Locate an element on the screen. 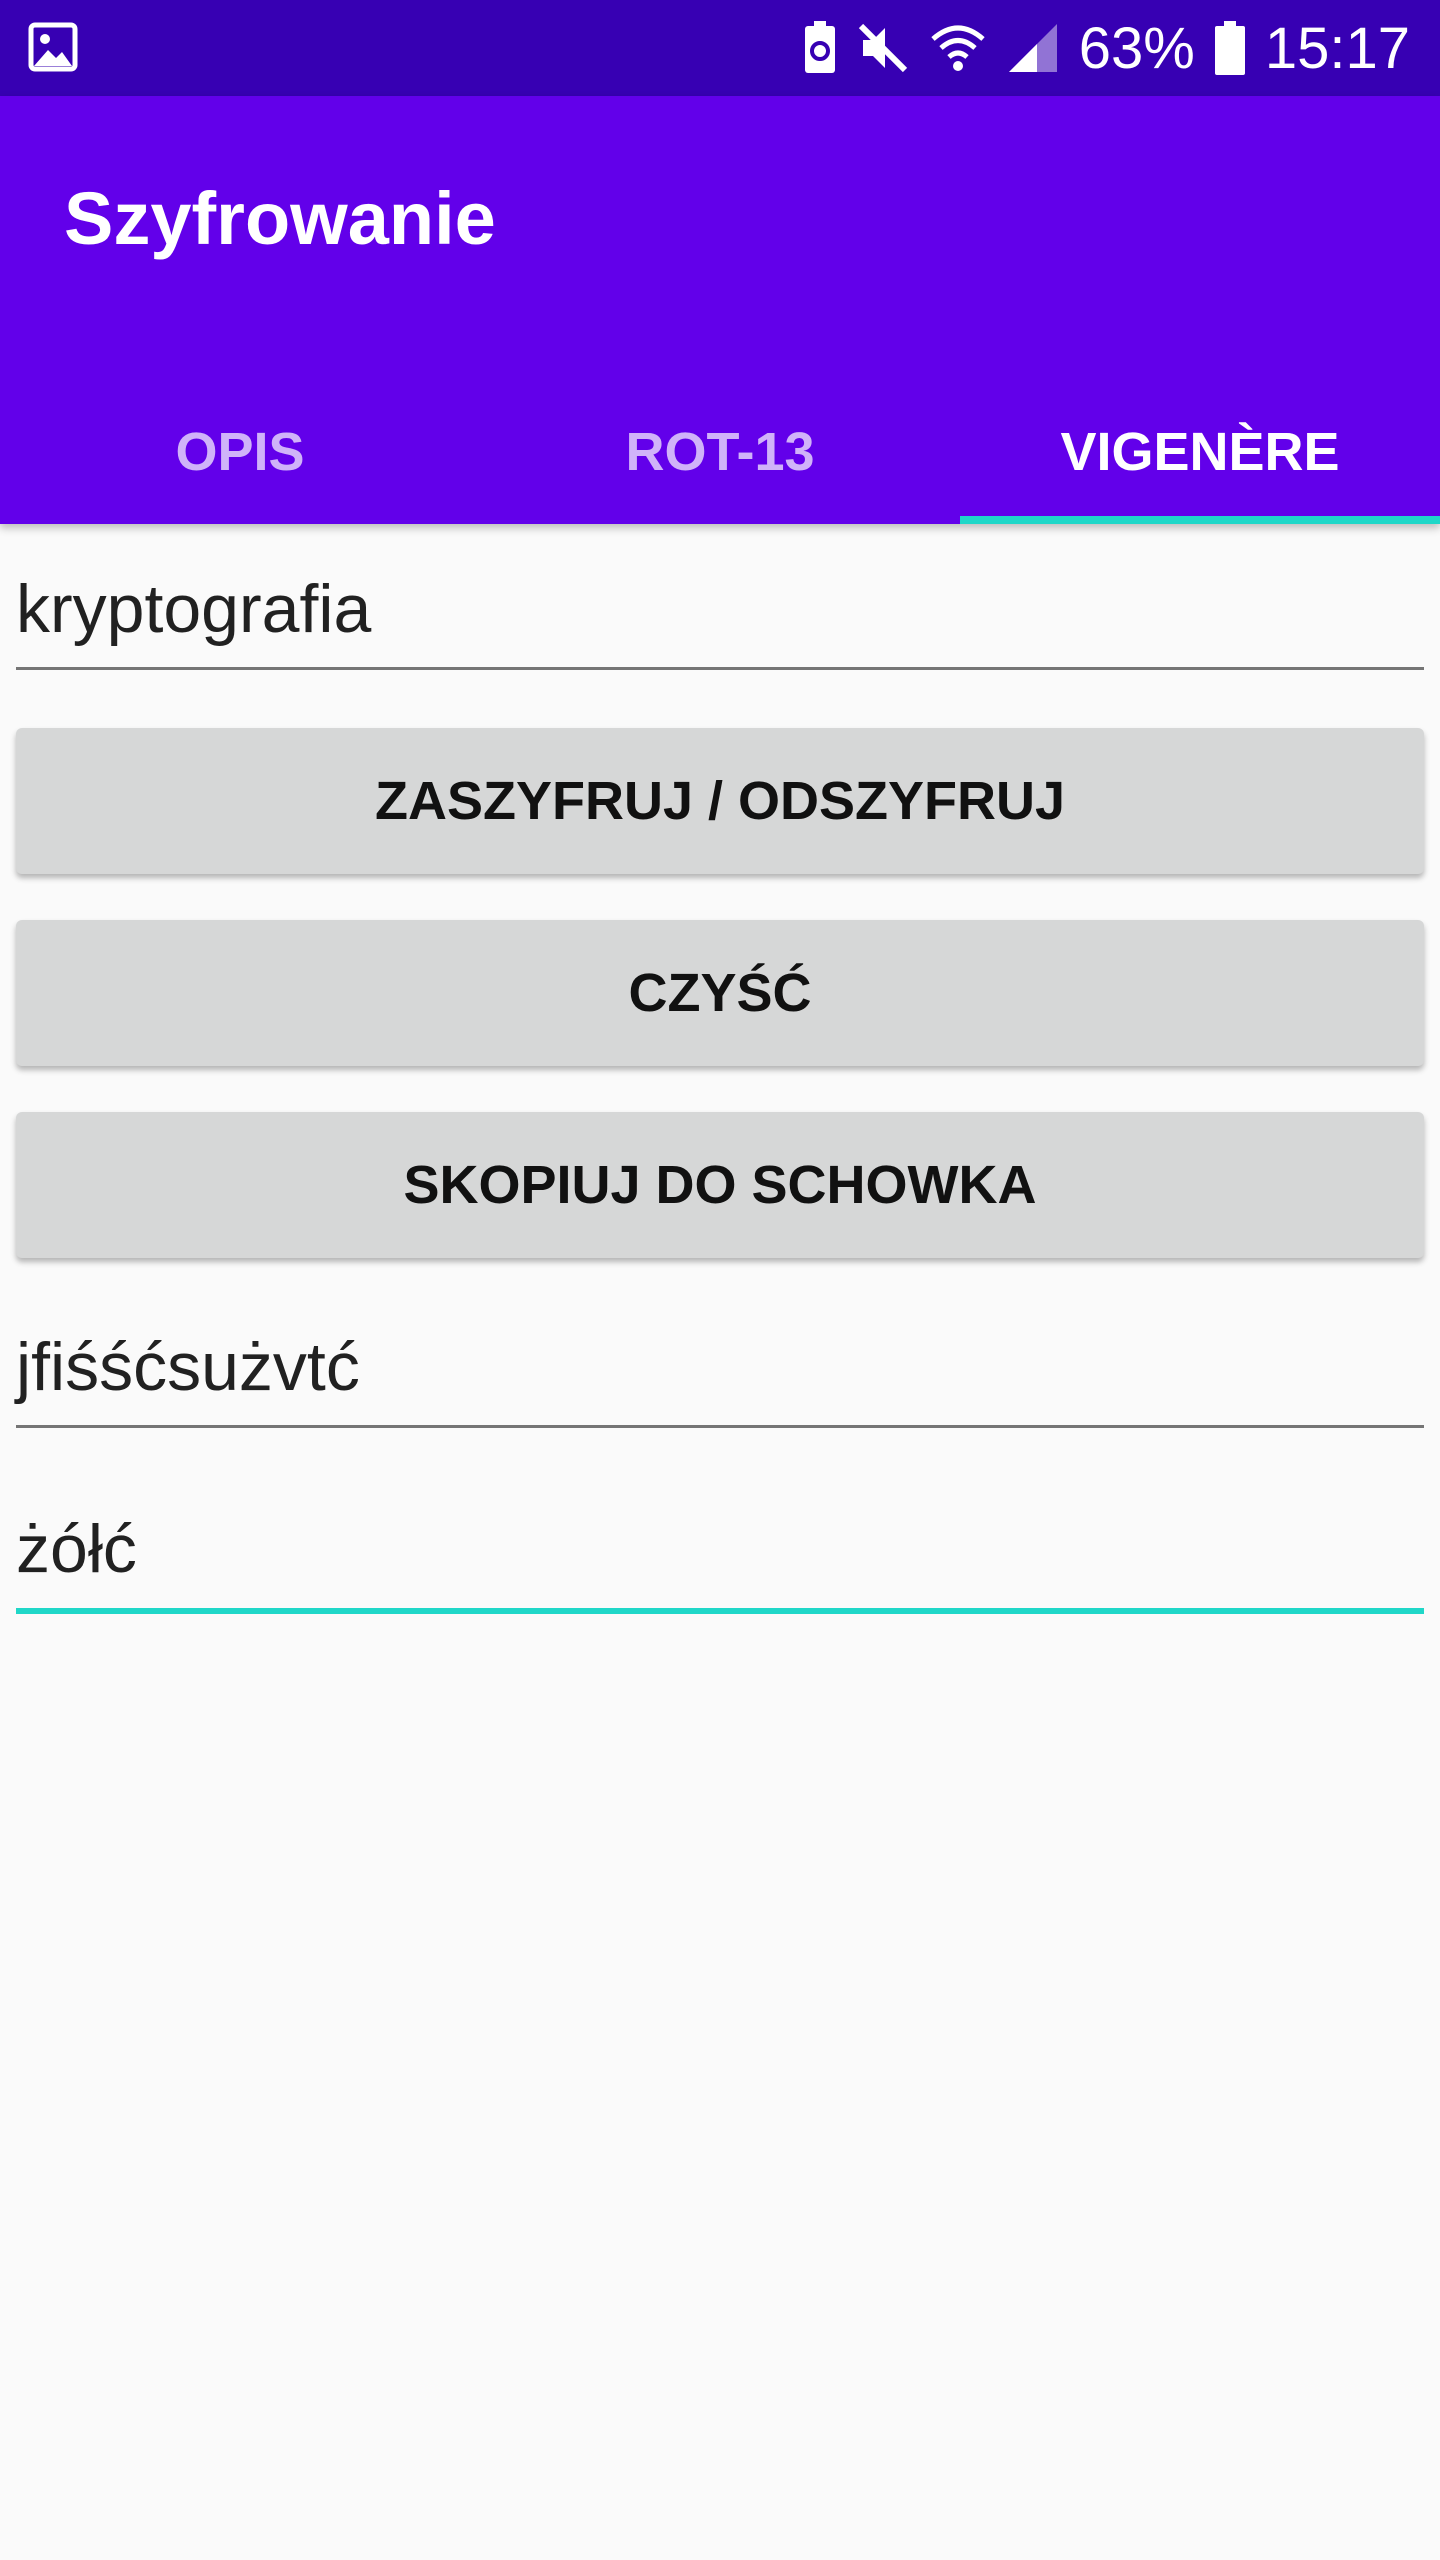 This screenshot has height=2560, width=1440. tab-rot13: ROT-13 is located at coordinates (720, 452).